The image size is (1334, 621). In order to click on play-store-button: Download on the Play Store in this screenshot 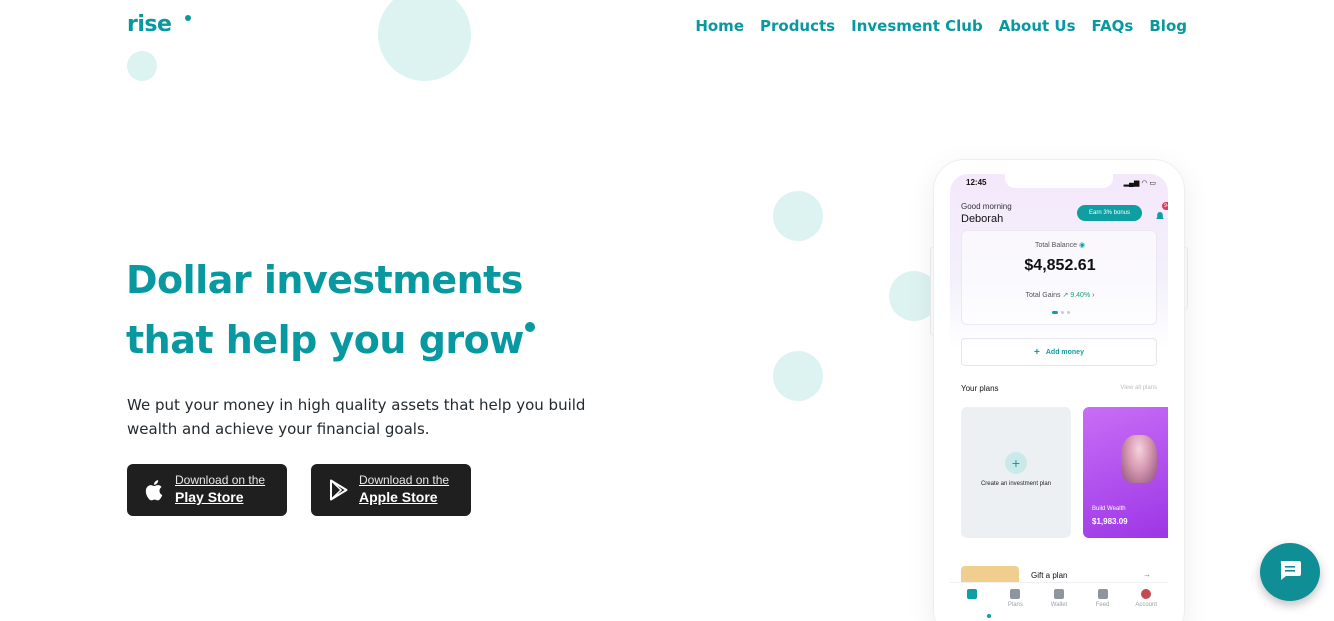, I will do `click(207, 490)`.